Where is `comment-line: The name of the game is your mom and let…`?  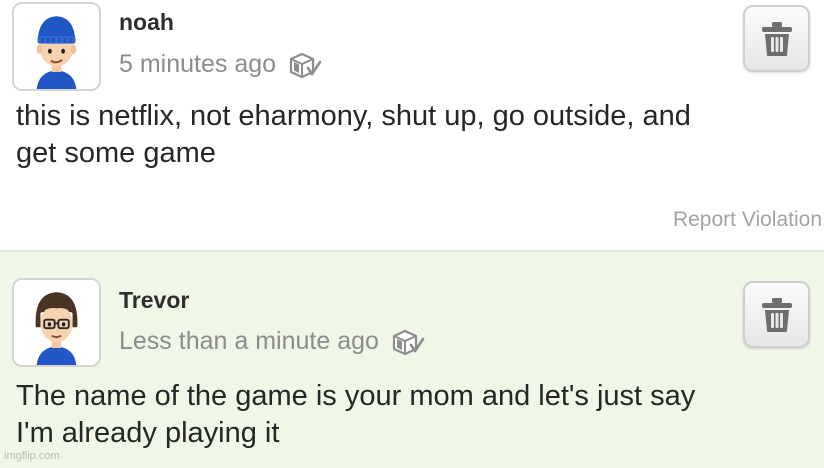
comment-line: The name of the game is your mom and let… is located at coordinates (356, 396).